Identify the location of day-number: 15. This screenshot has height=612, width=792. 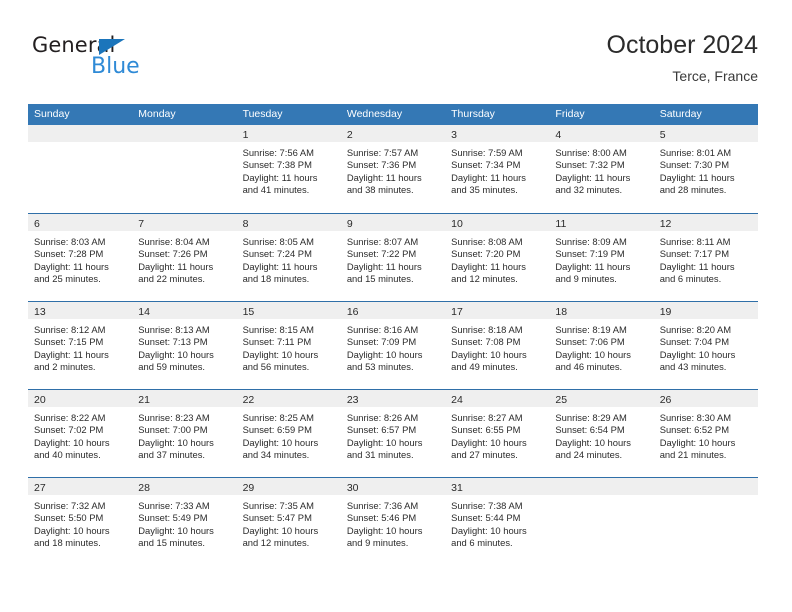
(248, 312).